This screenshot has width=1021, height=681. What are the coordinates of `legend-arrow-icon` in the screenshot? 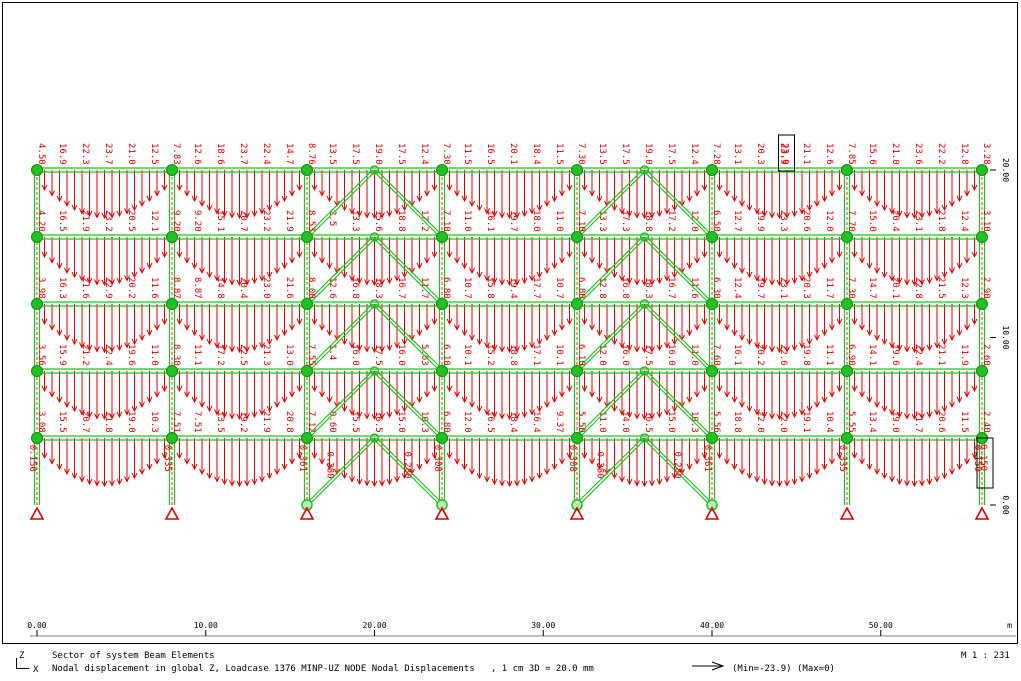 It's located at (708, 666).